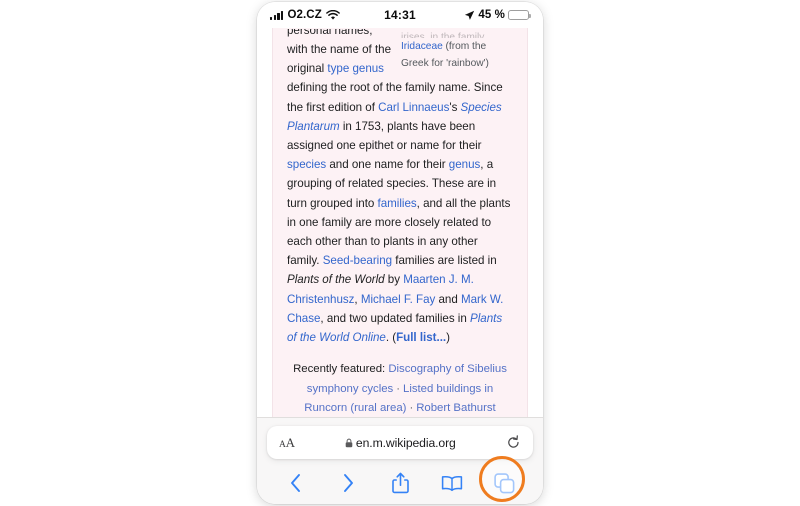 Image resolution: width=800 pixels, height=506 pixels. I want to click on share-icon, so click(400, 483).